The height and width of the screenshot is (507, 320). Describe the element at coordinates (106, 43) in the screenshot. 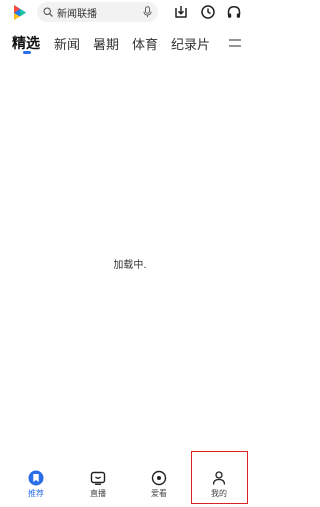

I see `tab-summer: 暑期` at that location.